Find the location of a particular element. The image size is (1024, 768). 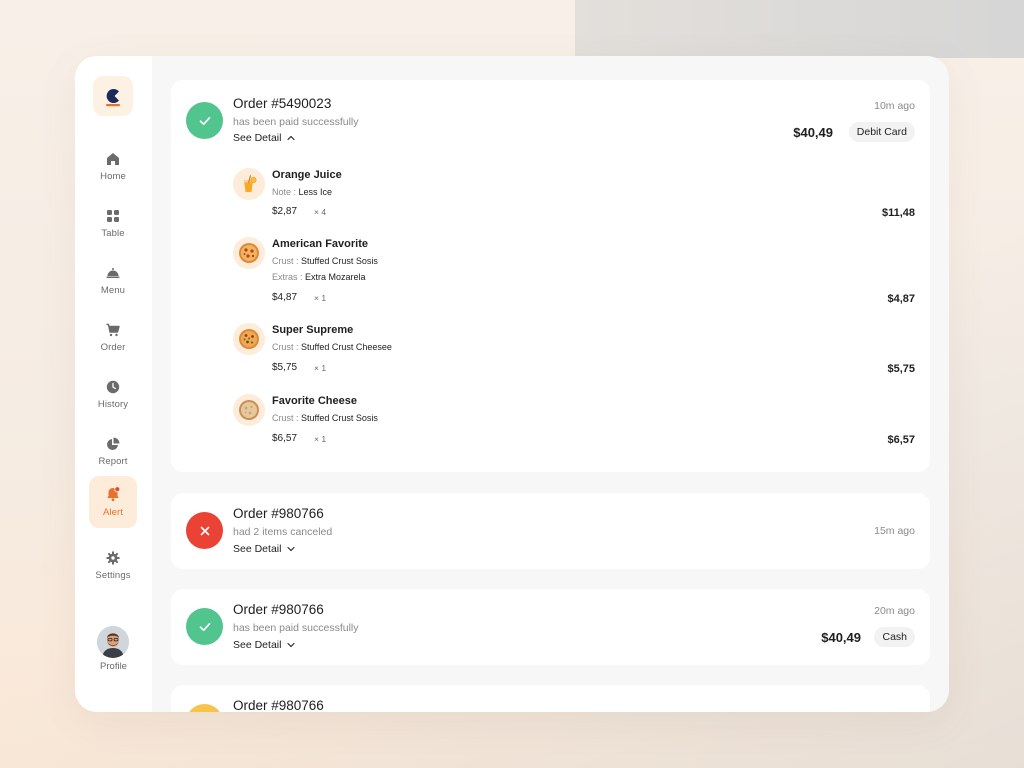

note-key: Note : is located at coordinates (285, 192).